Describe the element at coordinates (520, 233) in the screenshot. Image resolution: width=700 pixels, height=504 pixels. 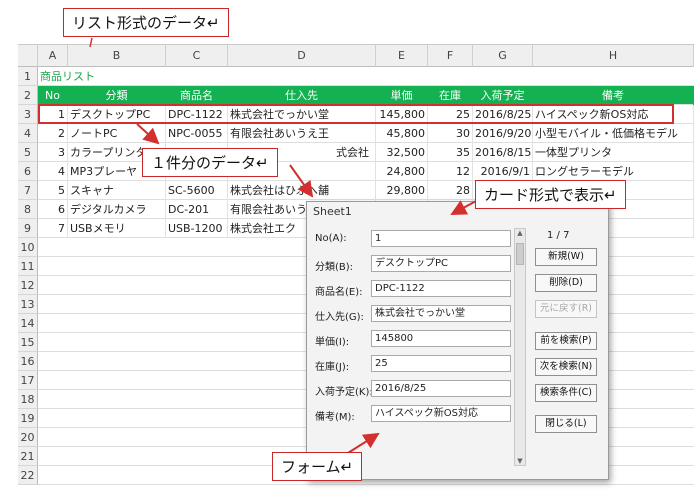
I see `scroll-up-arrow-icon: ▲` at that location.